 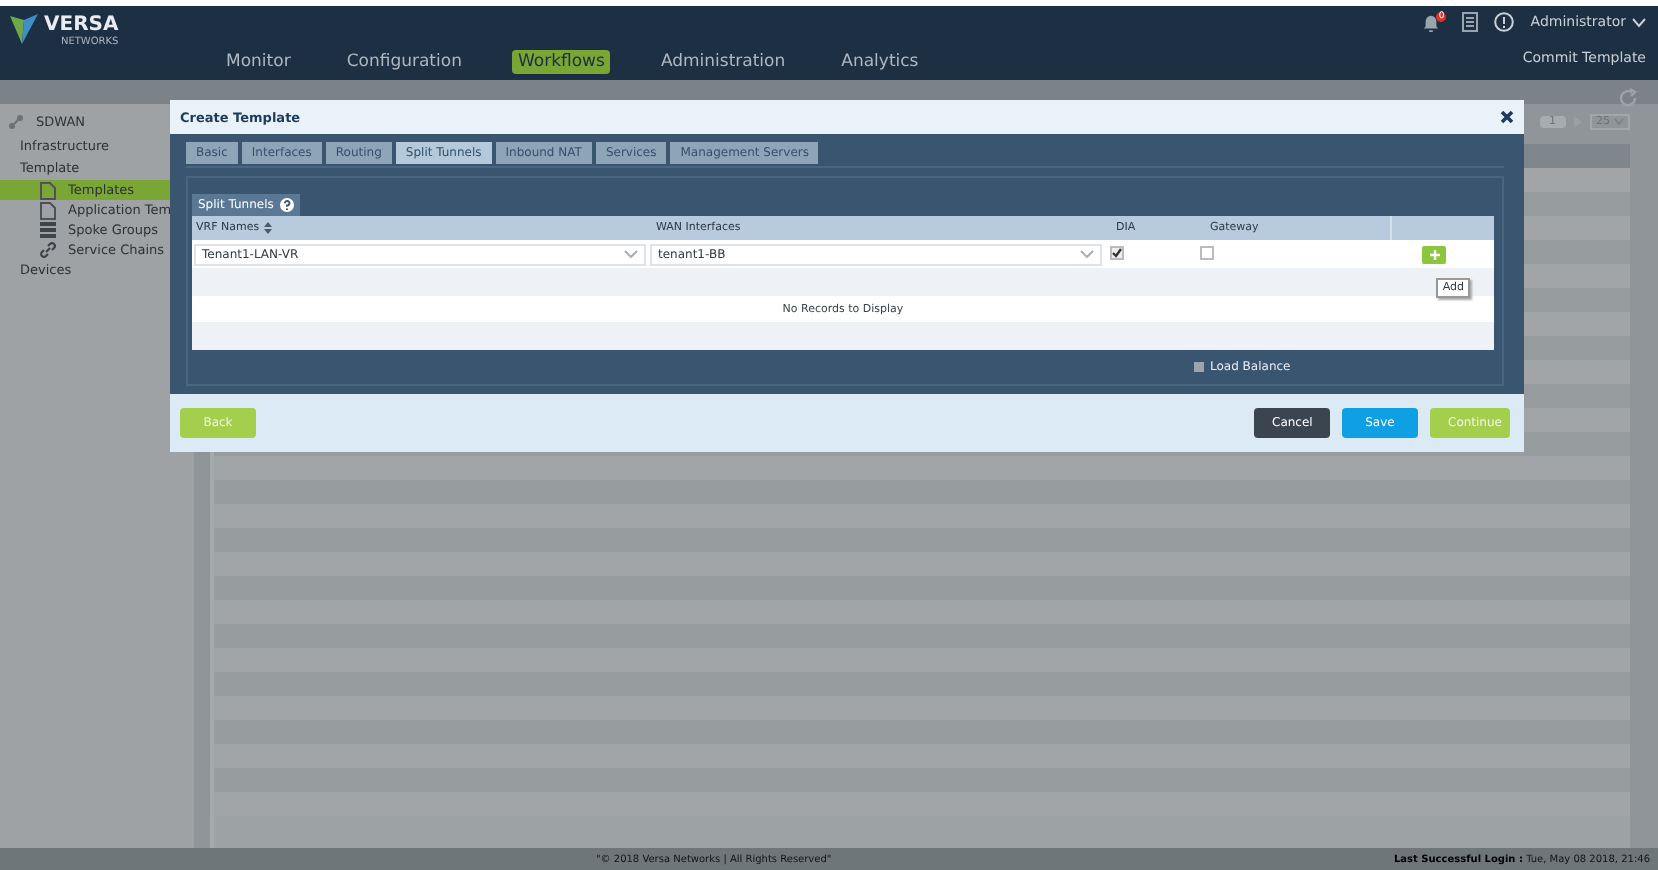 I want to click on logo-icon, so click(x=24, y=30).